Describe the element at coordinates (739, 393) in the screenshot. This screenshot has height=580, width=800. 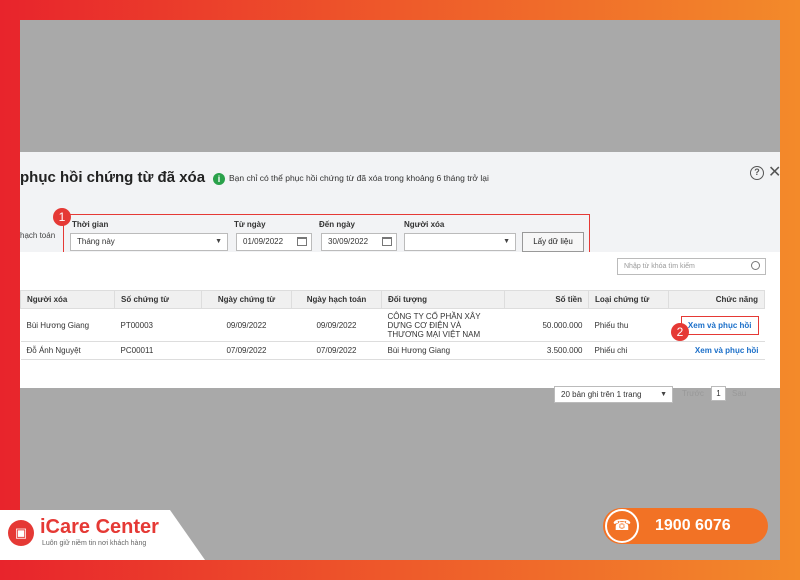
I see `next-page-button: Sau` at that location.